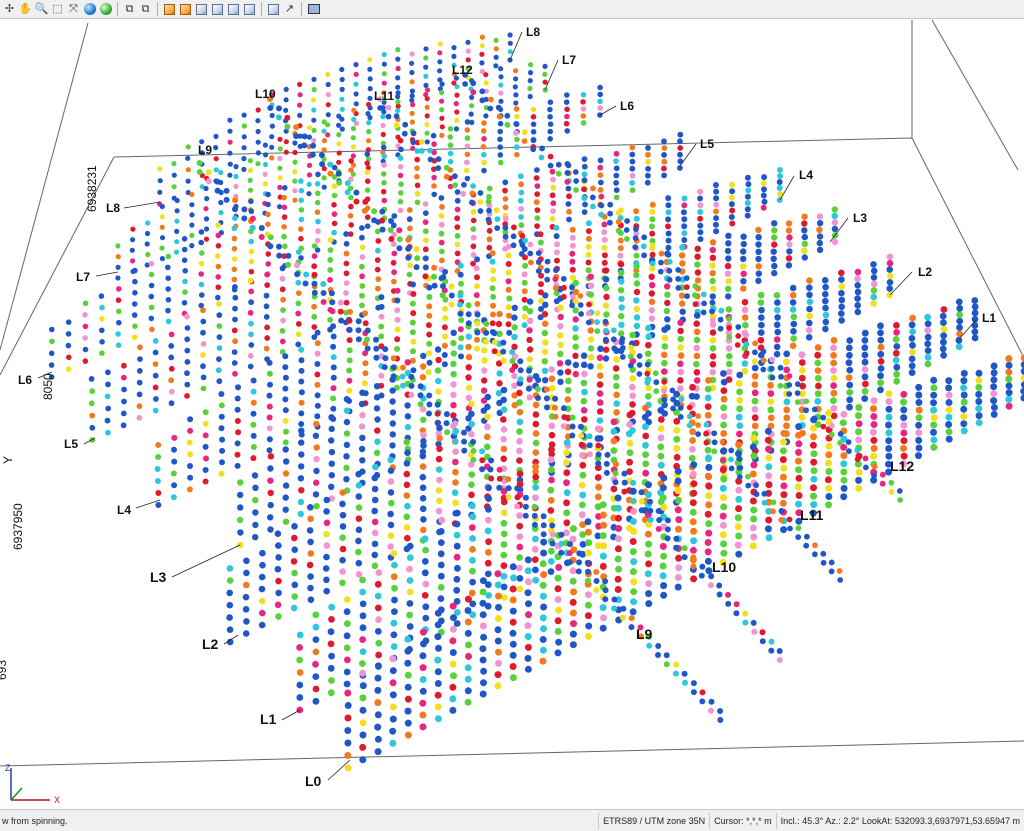  I want to click on zoom-extents-icon: ⤧, so click(73, 9).